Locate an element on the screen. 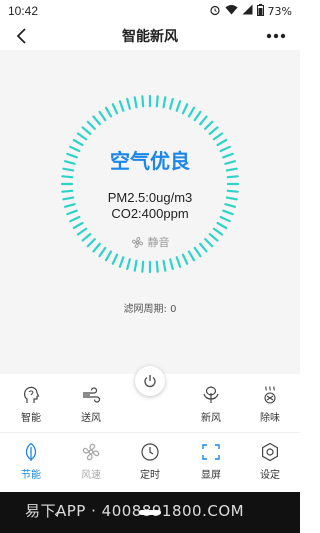 This screenshot has height=533, width=320. settings-button: 设定 is located at coordinates (270, 461).